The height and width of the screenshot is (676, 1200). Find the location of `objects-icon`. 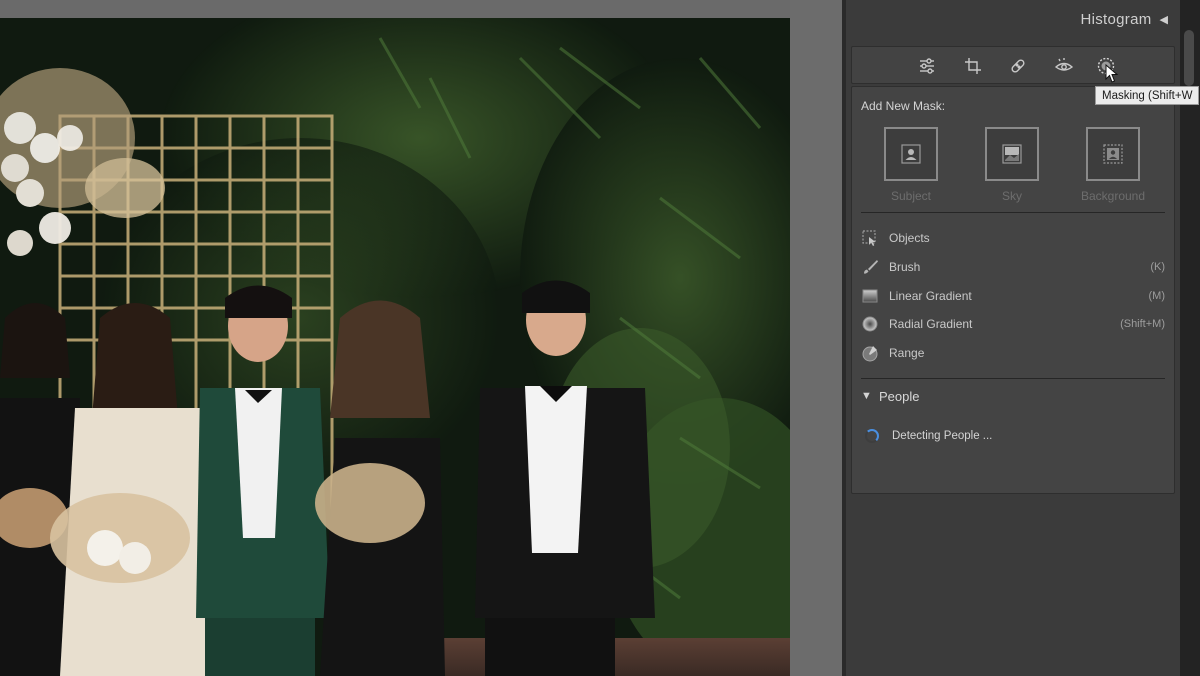

objects-icon is located at coordinates (872, 238).